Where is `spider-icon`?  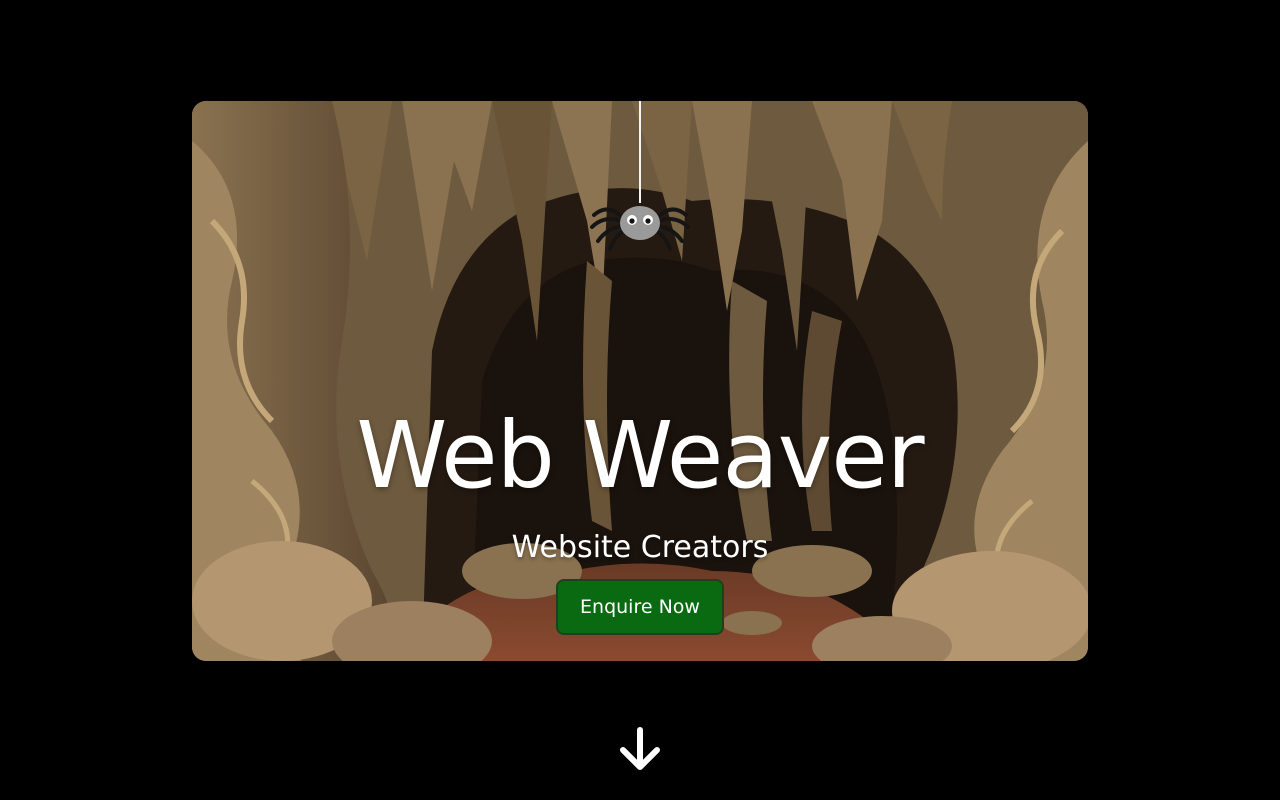
spider-icon is located at coordinates (640, 228).